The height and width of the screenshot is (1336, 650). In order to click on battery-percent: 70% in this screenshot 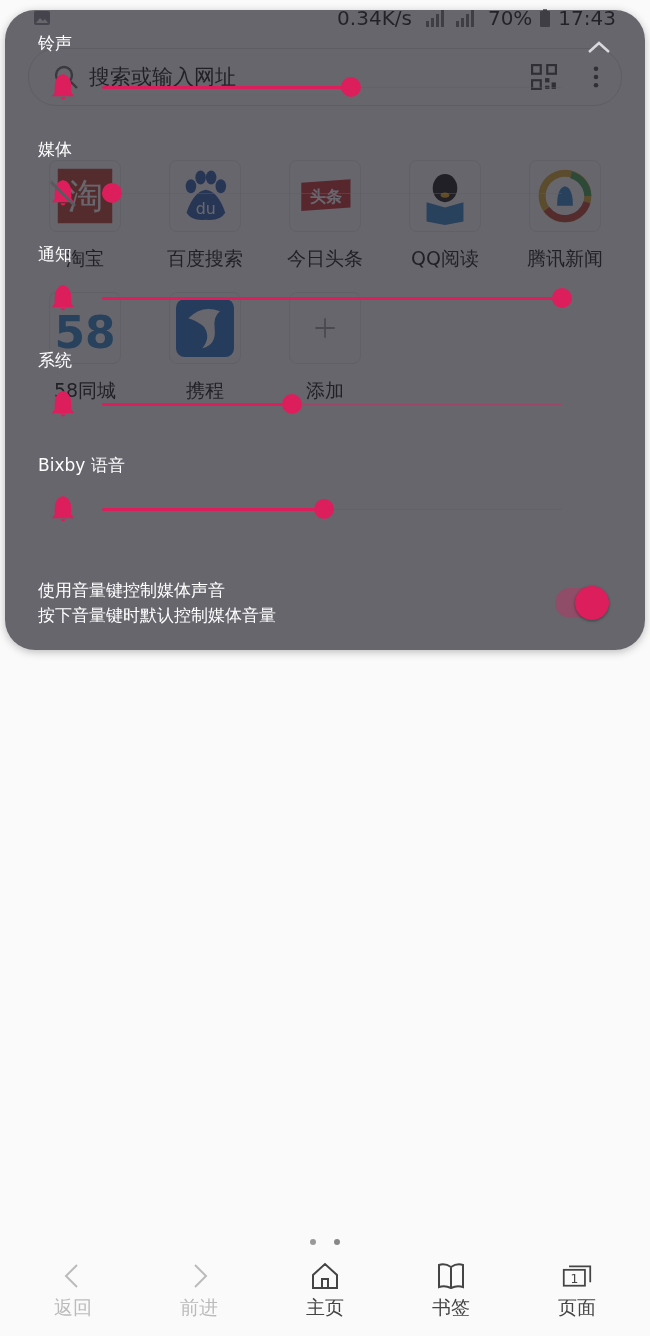, I will do `click(510, 18)`.